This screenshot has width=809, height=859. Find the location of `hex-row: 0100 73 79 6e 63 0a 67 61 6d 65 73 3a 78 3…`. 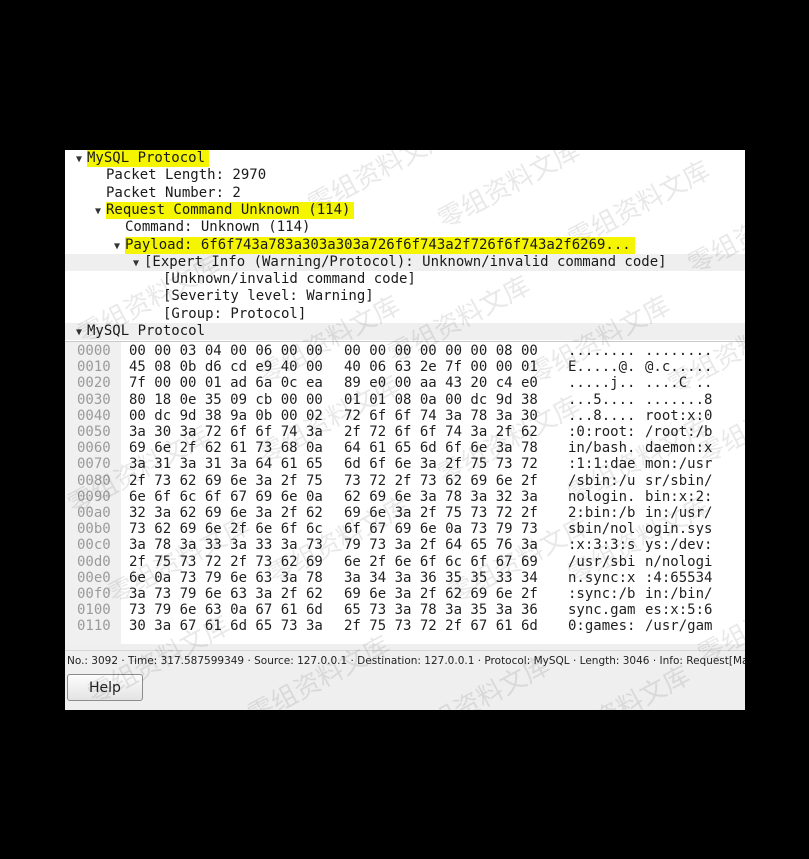

hex-row: 0100 73 79 6e 63 0a 67 61 6d 65 73 3a 78 3… is located at coordinates (405, 610).